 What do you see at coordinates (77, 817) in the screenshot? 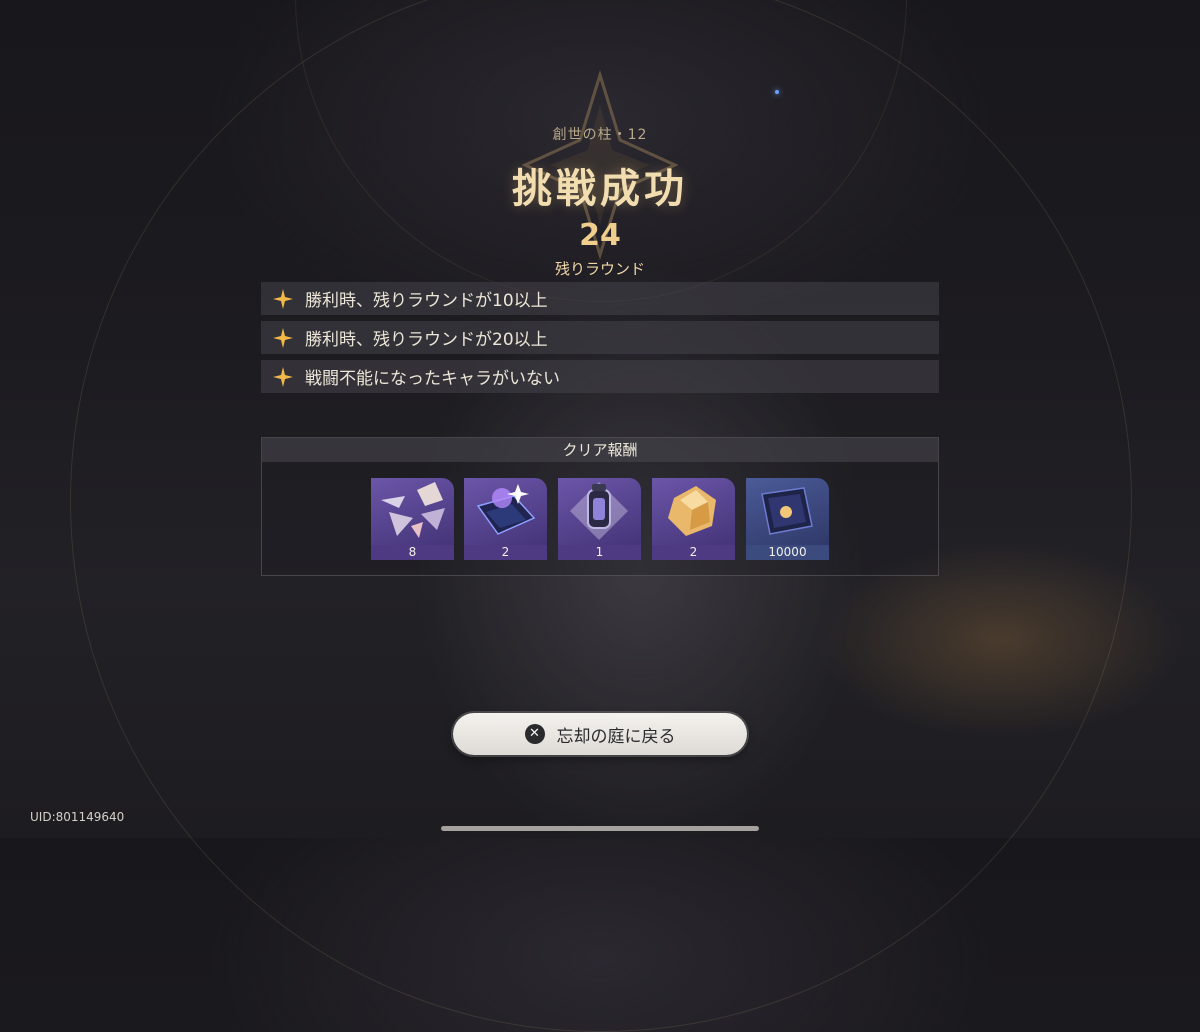
I see `user-id: UID:801149640` at bounding box center [77, 817].